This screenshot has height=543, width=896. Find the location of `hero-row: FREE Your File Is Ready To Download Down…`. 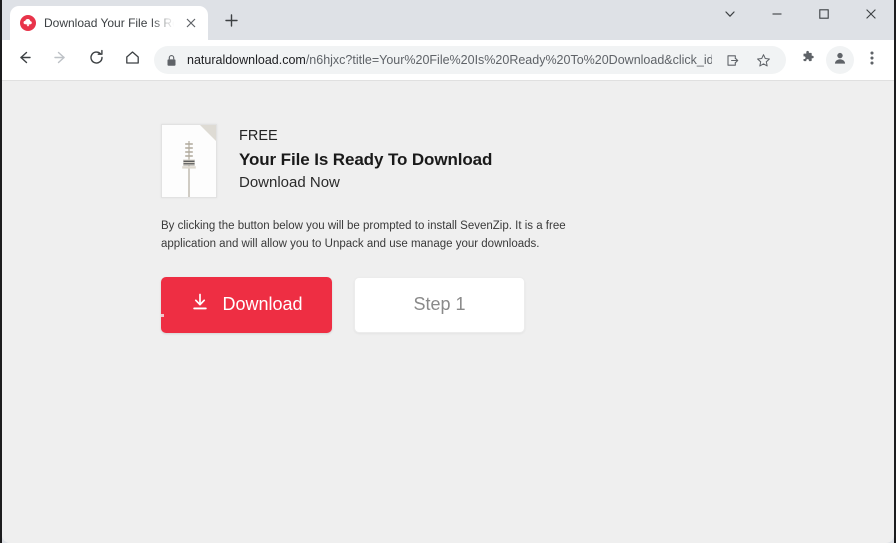

hero-row: FREE Your File Is Ready To Download Down… is located at coordinates (471, 161).